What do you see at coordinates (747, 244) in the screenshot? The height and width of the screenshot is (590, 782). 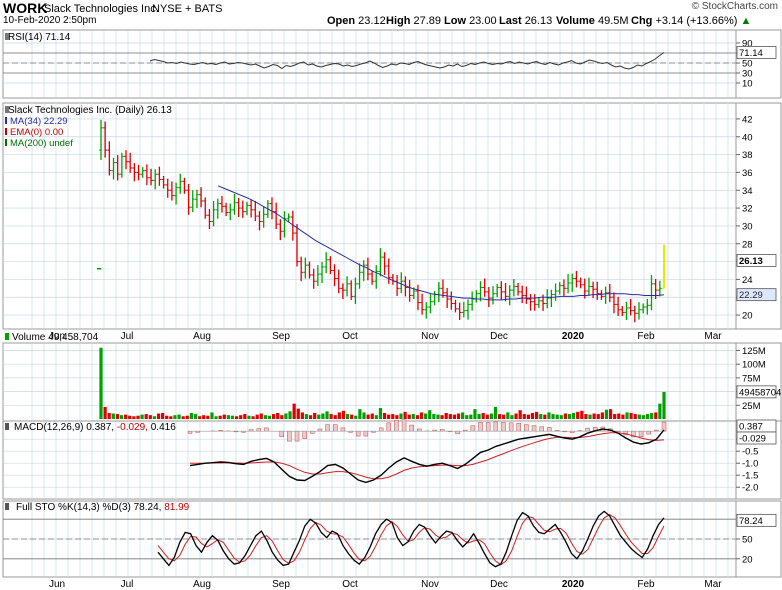 I see `price-y-tick-label: 28` at bounding box center [747, 244].